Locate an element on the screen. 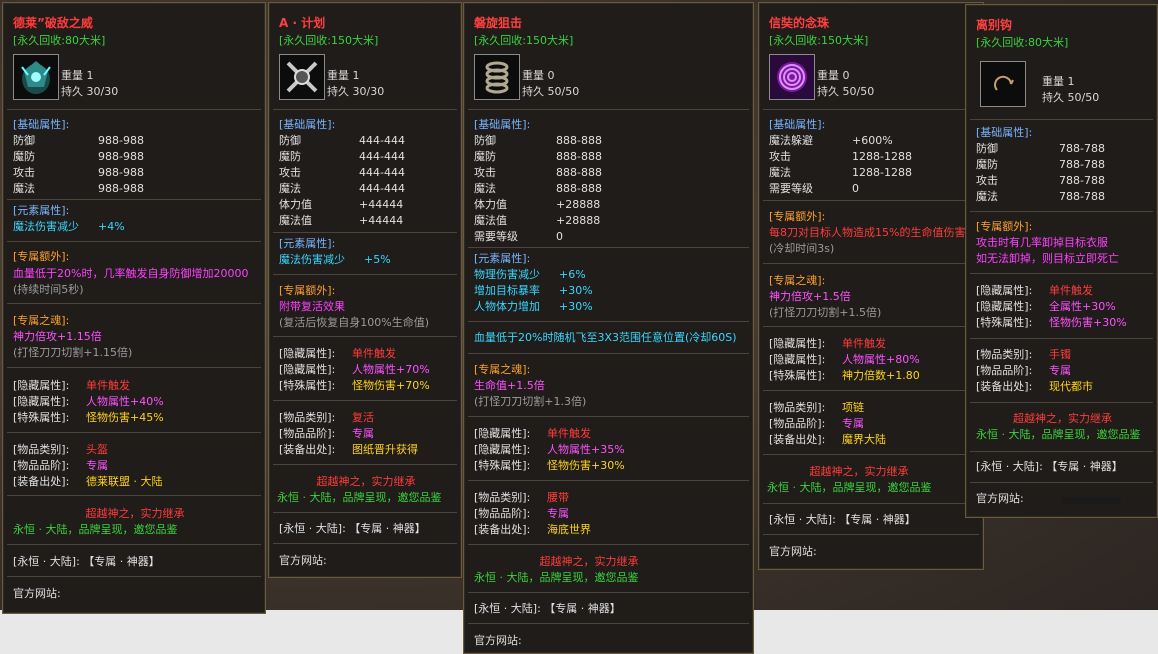 The image size is (1158, 654). crossed-swords-icon is located at coordinates (302, 77).